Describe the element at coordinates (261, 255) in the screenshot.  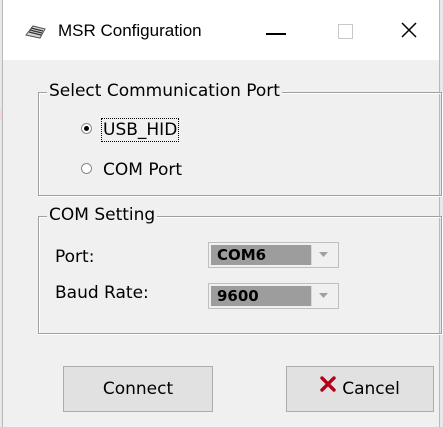
I see `port-select-value: COM6` at that location.